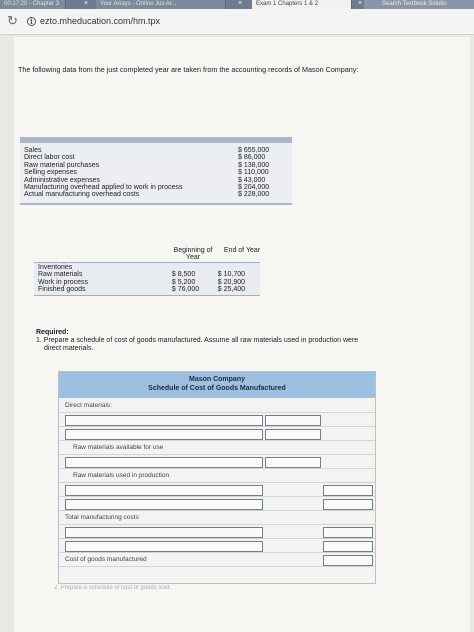 This screenshot has height=632, width=474. Describe the element at coordinates (69, 348) in the screenshot. I see `question-1-text-cont: direct materials.` at that location.